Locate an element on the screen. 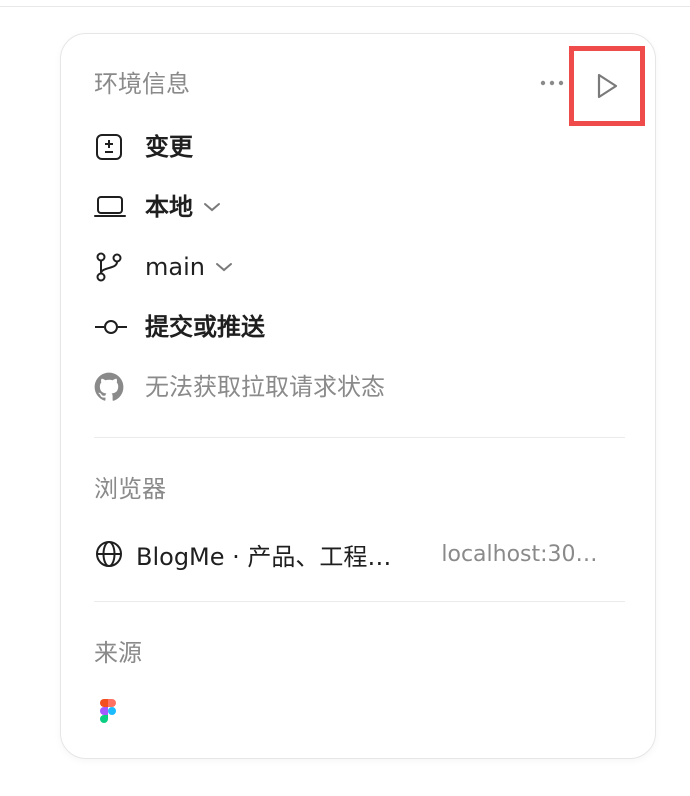  pull-request-status: 无法获取拉取请求状态 is located at coordinates (239, 387).